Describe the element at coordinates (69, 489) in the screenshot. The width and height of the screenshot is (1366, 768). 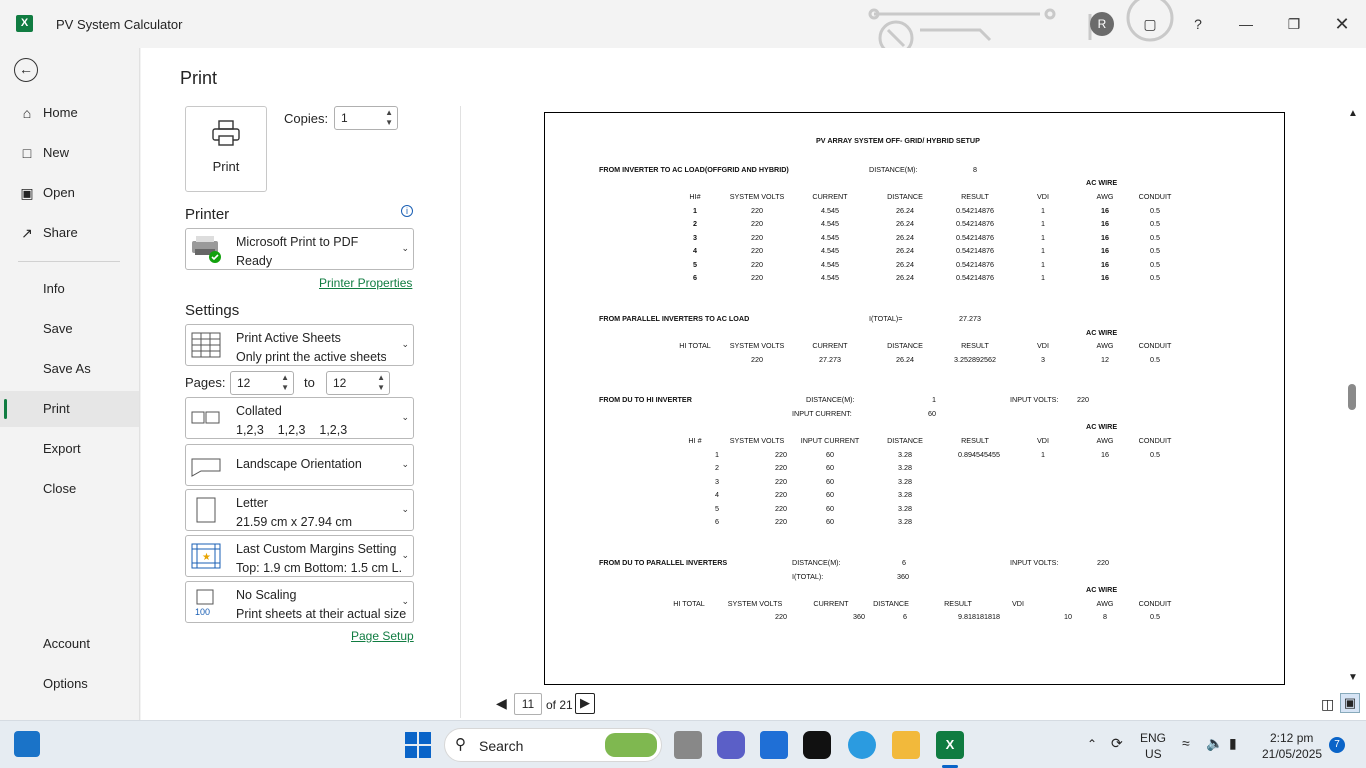
I see `nav-close: Close` at that location.